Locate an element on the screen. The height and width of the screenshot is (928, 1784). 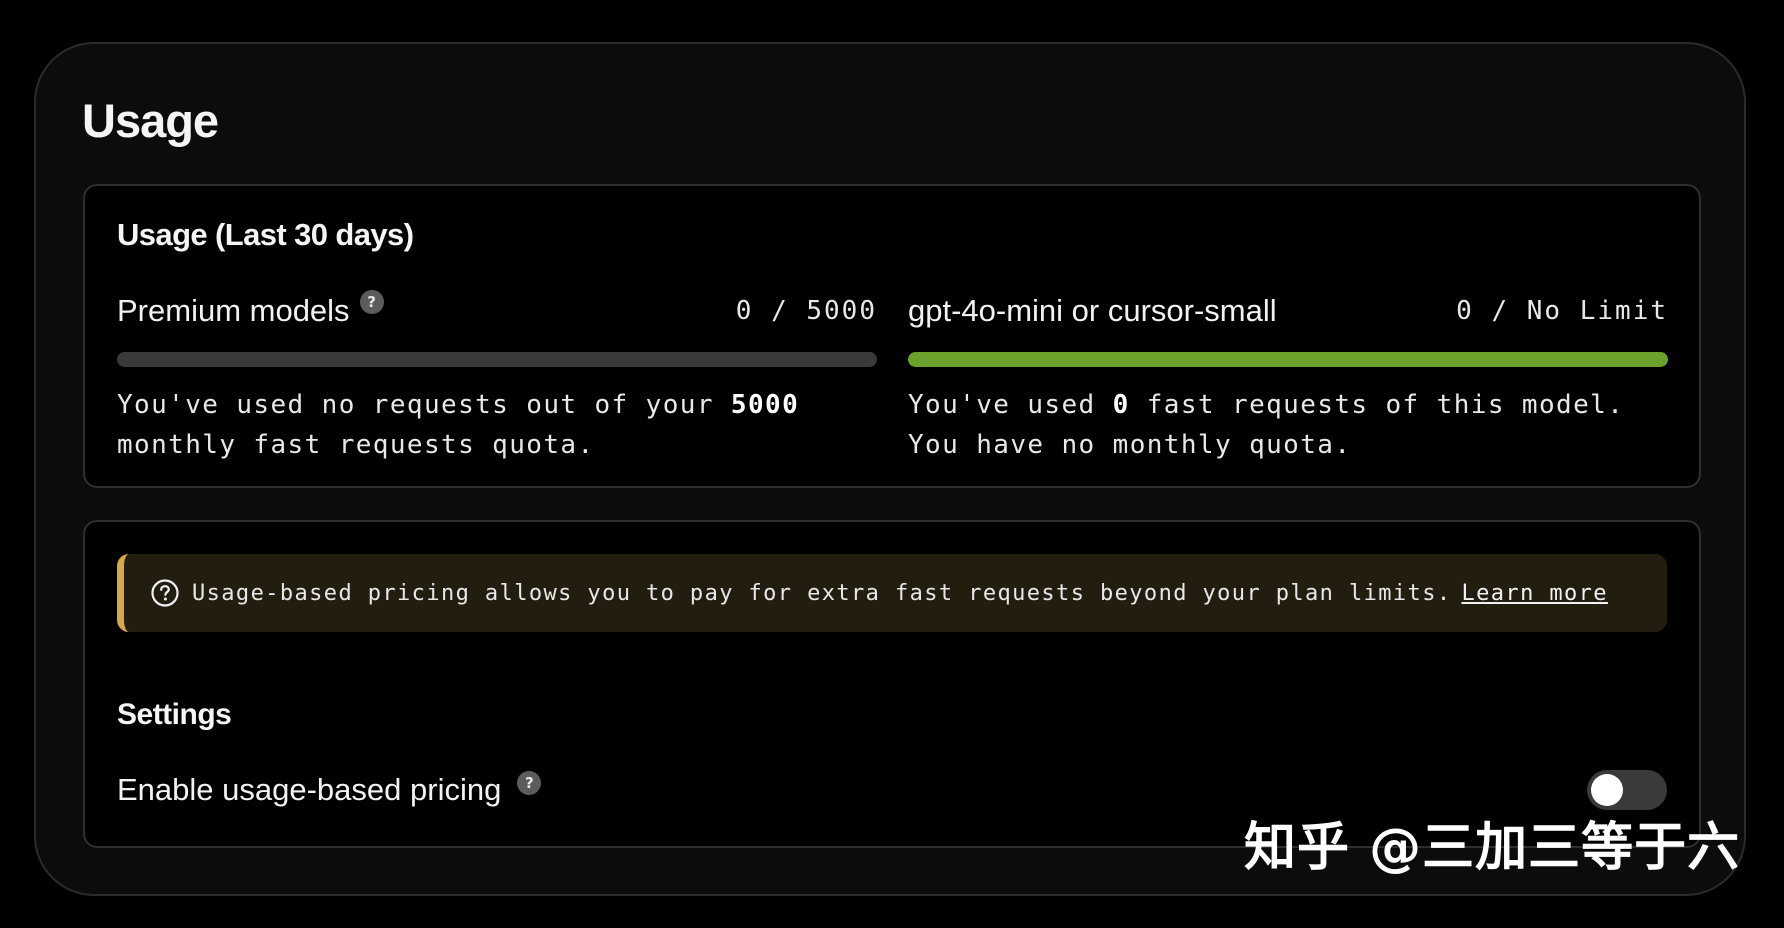
premium-desc-text: You've used no requests out of your is located at coordinates (424, 405).